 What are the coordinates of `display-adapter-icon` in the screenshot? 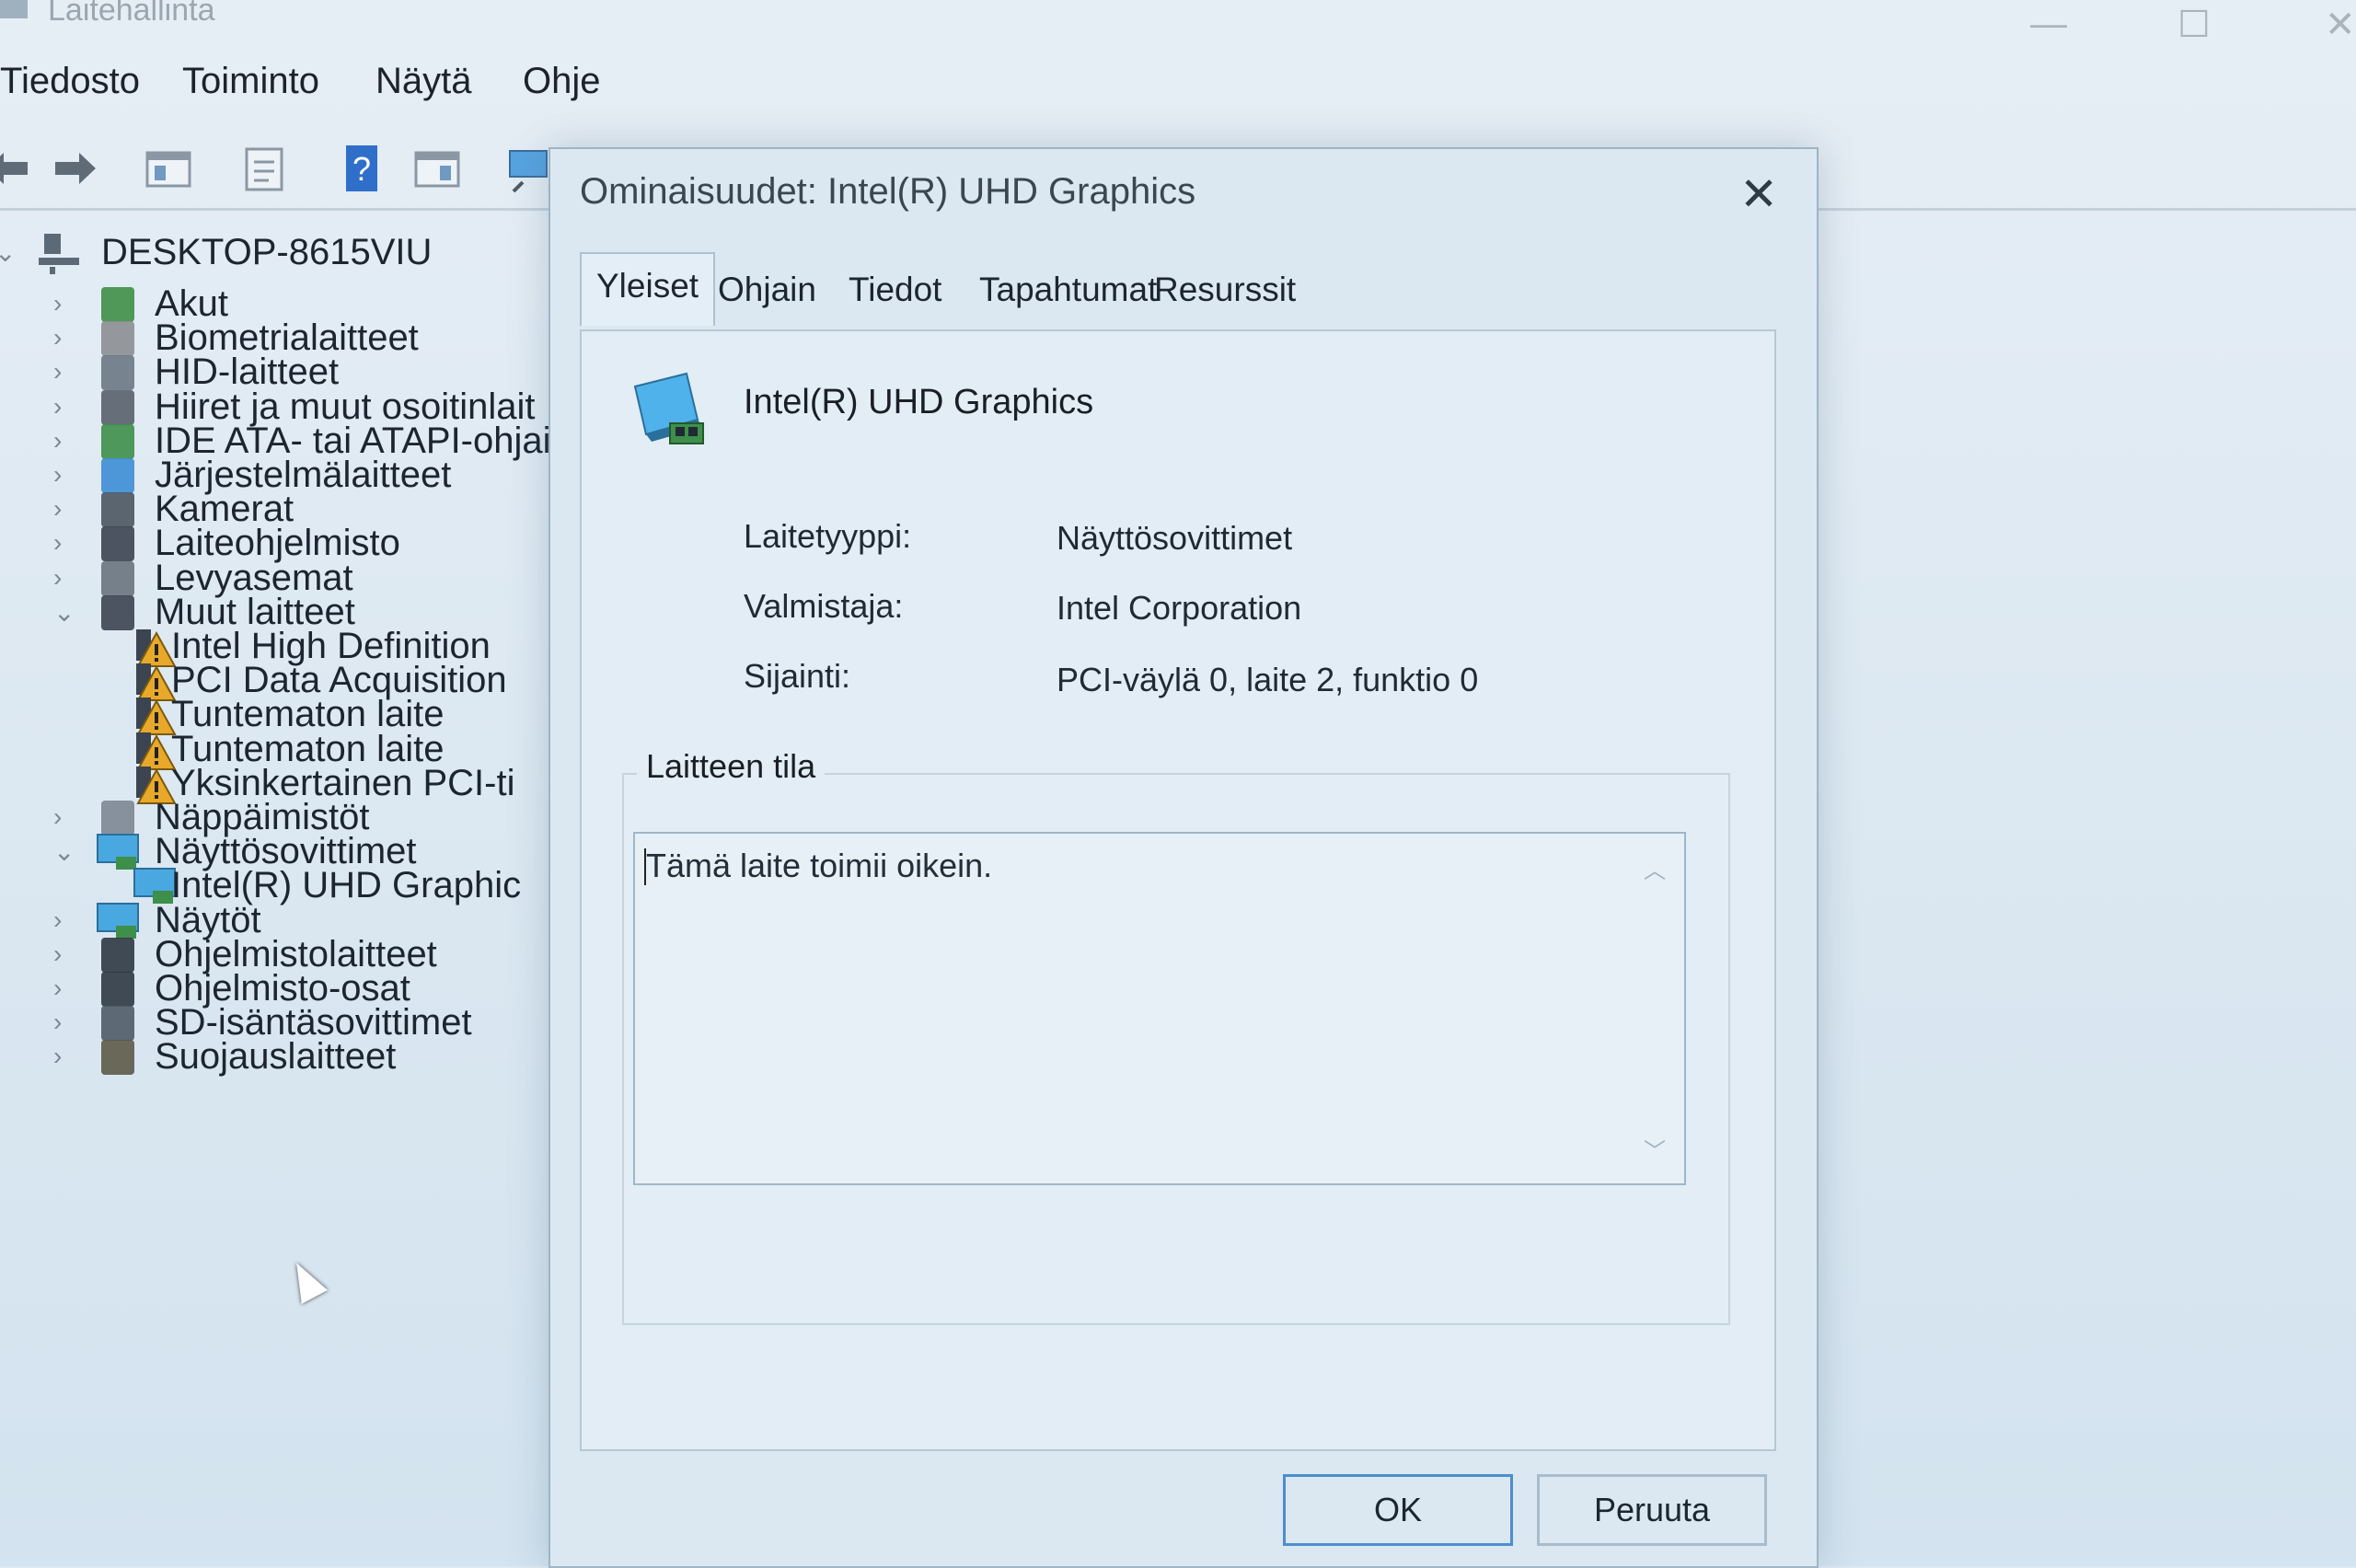 It's located at (668, 408).